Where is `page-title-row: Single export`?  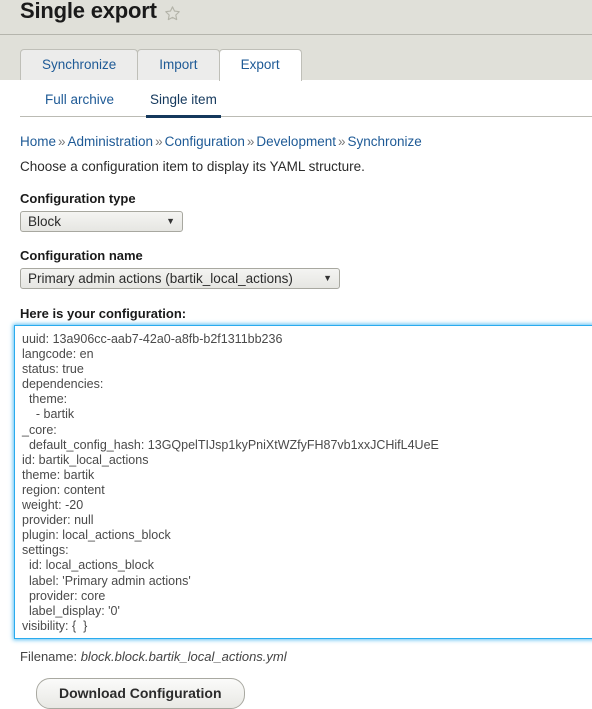
page-title-row: Single export is located at coordinates (100, 12).